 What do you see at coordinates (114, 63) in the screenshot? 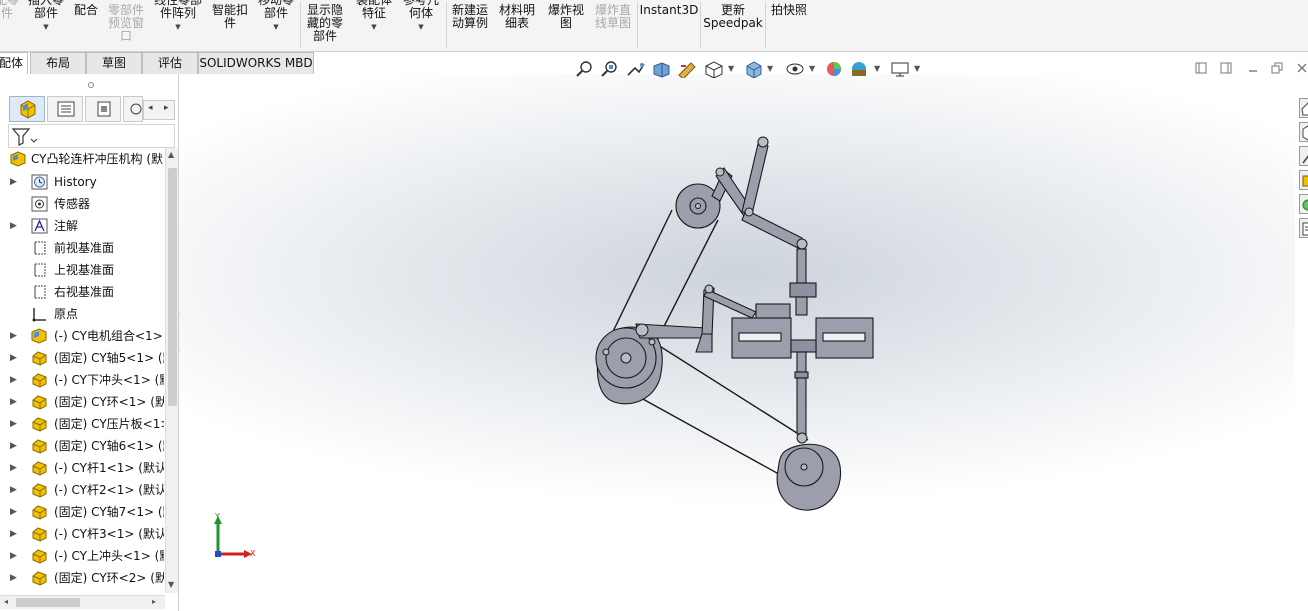
I see `tab-sketch: 草图` at bounding box center [114, 63].